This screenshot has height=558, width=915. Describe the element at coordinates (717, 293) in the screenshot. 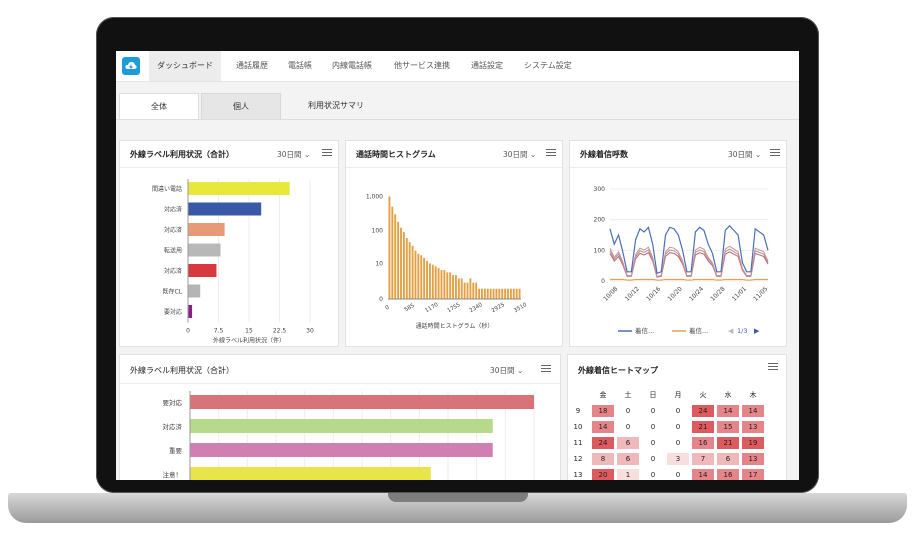

I see `x-tick-label: 10/28` at that location.